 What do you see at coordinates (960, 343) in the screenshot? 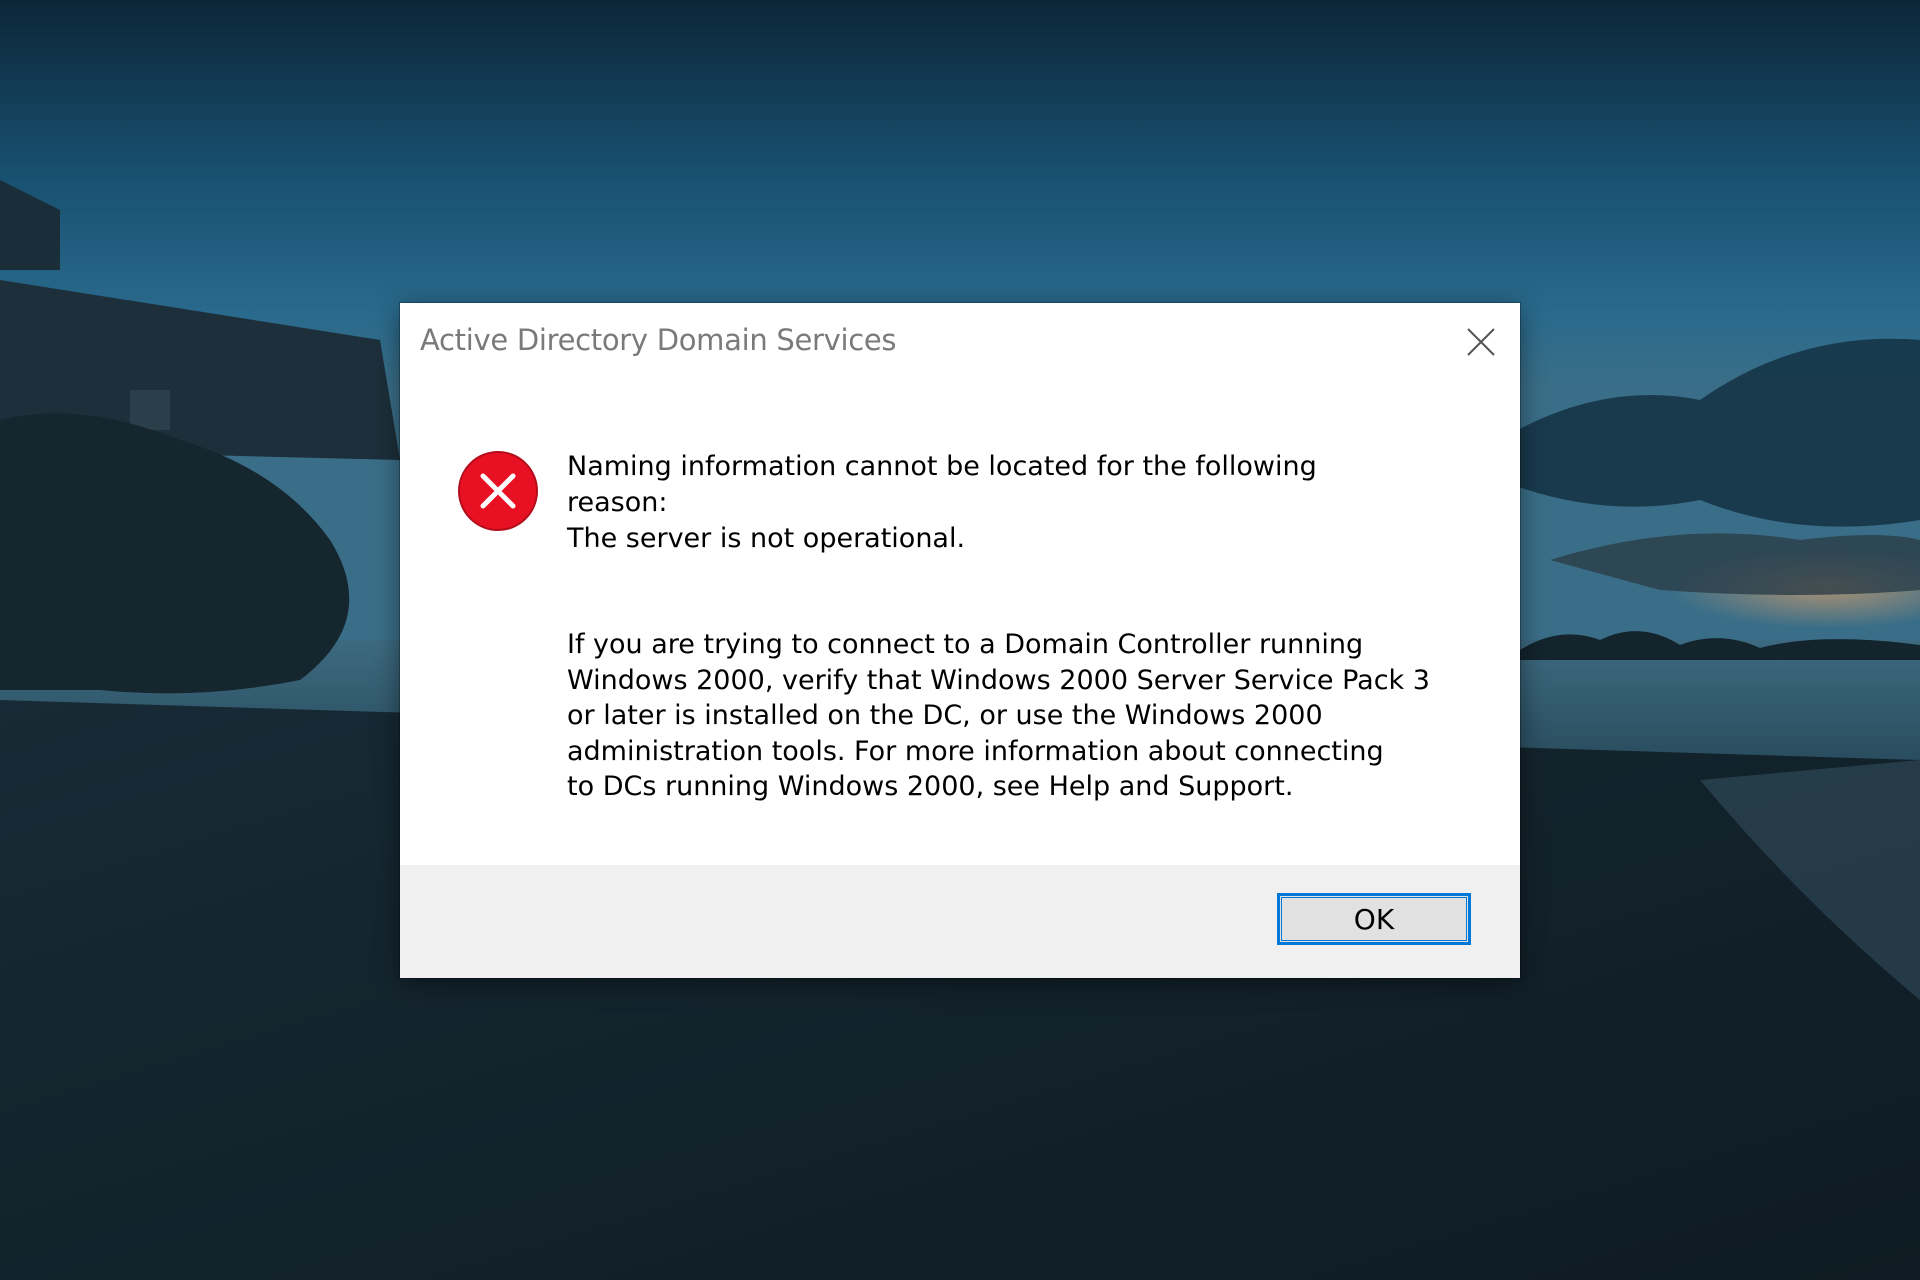
I see `dialog-titlebar: Active Directory Domain Services` at bounding box center [960, 343].